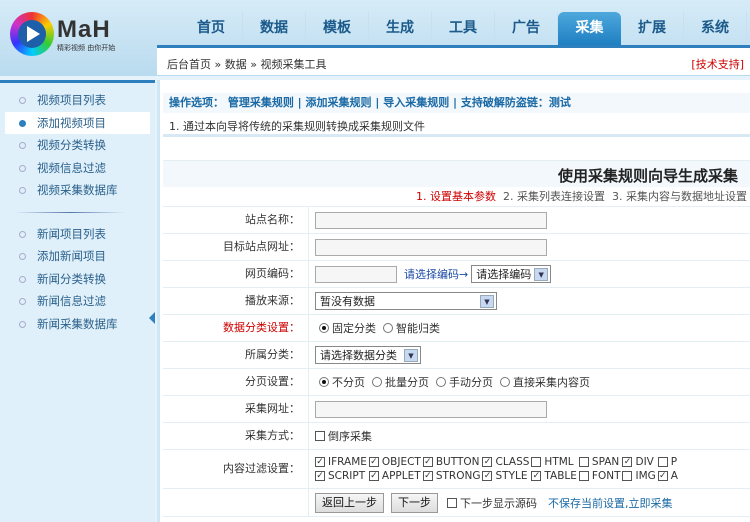 This screenshot has height=522, width=750. What do you see at coordinates (456, 173) in the screenshot?
I see `title-row: 使用采集规则向导生成采集` at bounding box center [456, 173].